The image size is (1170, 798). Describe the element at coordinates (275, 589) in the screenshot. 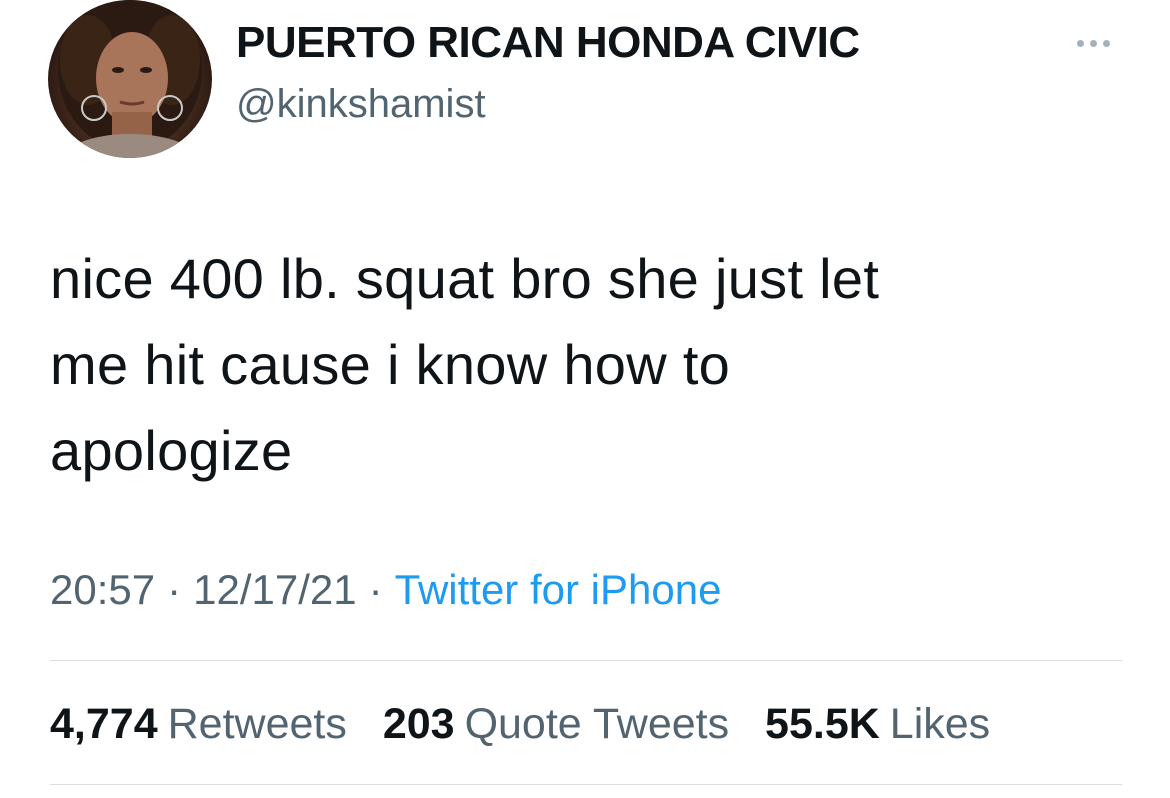

I see `tweet-date: 12/17/21` at that location.